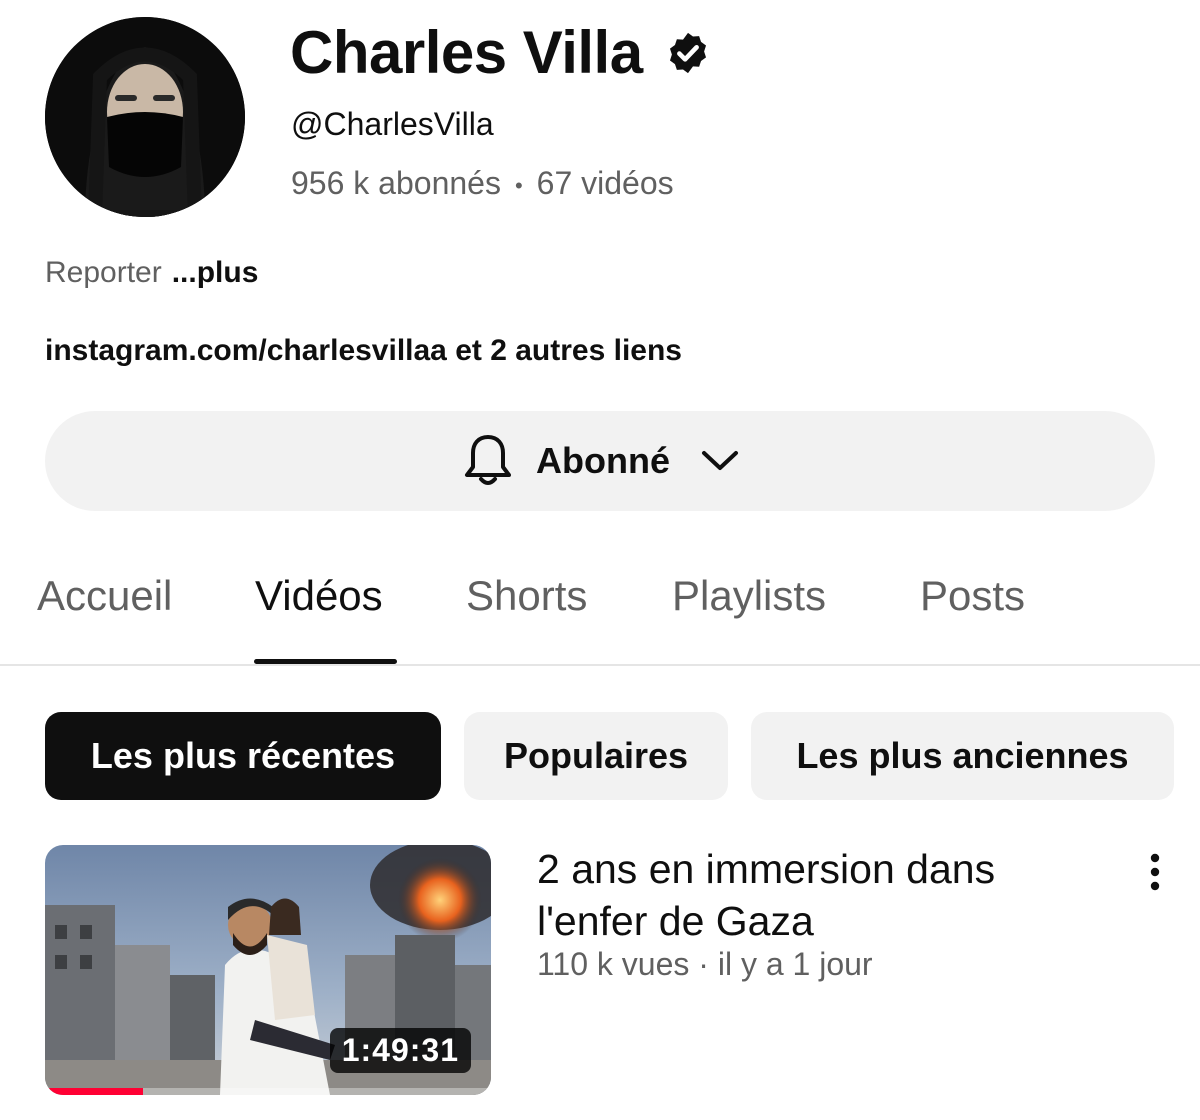 The image size is (1200, 1120). What do you see at coordinates (400, 1050) in the screenshot?
I see `video-duration: 1:49:31` at bounding box center [400, 1050].